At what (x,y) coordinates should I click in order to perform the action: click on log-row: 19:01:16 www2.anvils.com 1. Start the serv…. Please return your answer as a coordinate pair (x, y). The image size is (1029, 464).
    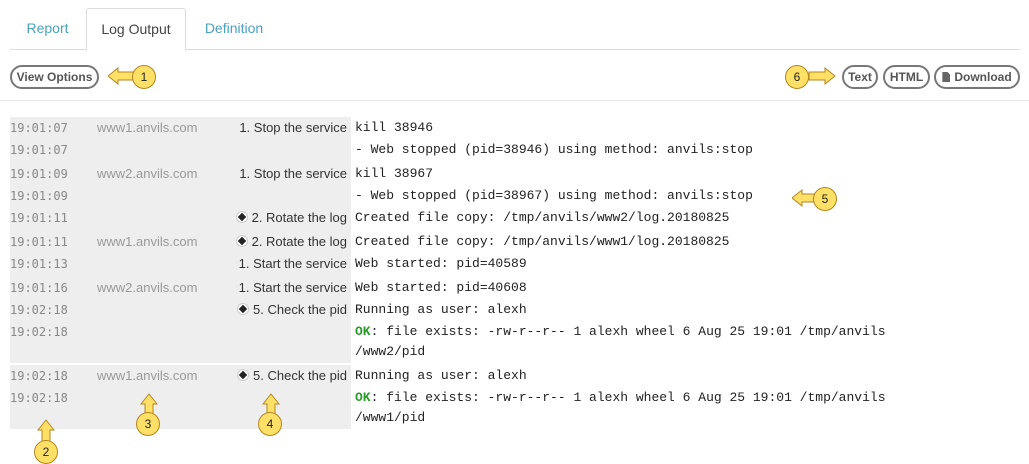
    Looking at the image, I should click on (510, 288).